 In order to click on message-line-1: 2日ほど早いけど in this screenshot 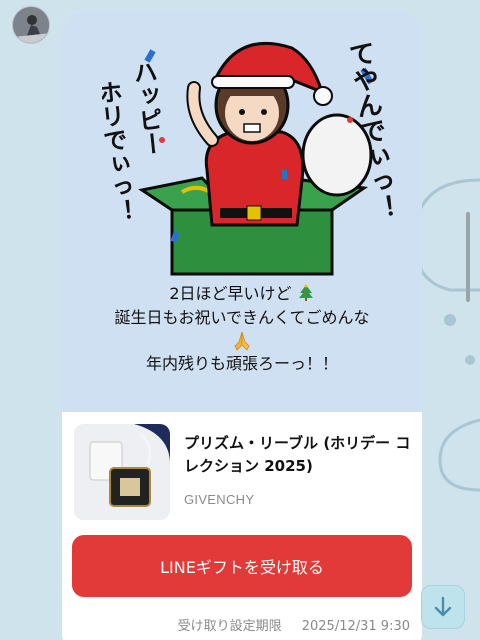, I will do `click(230, 293)`.